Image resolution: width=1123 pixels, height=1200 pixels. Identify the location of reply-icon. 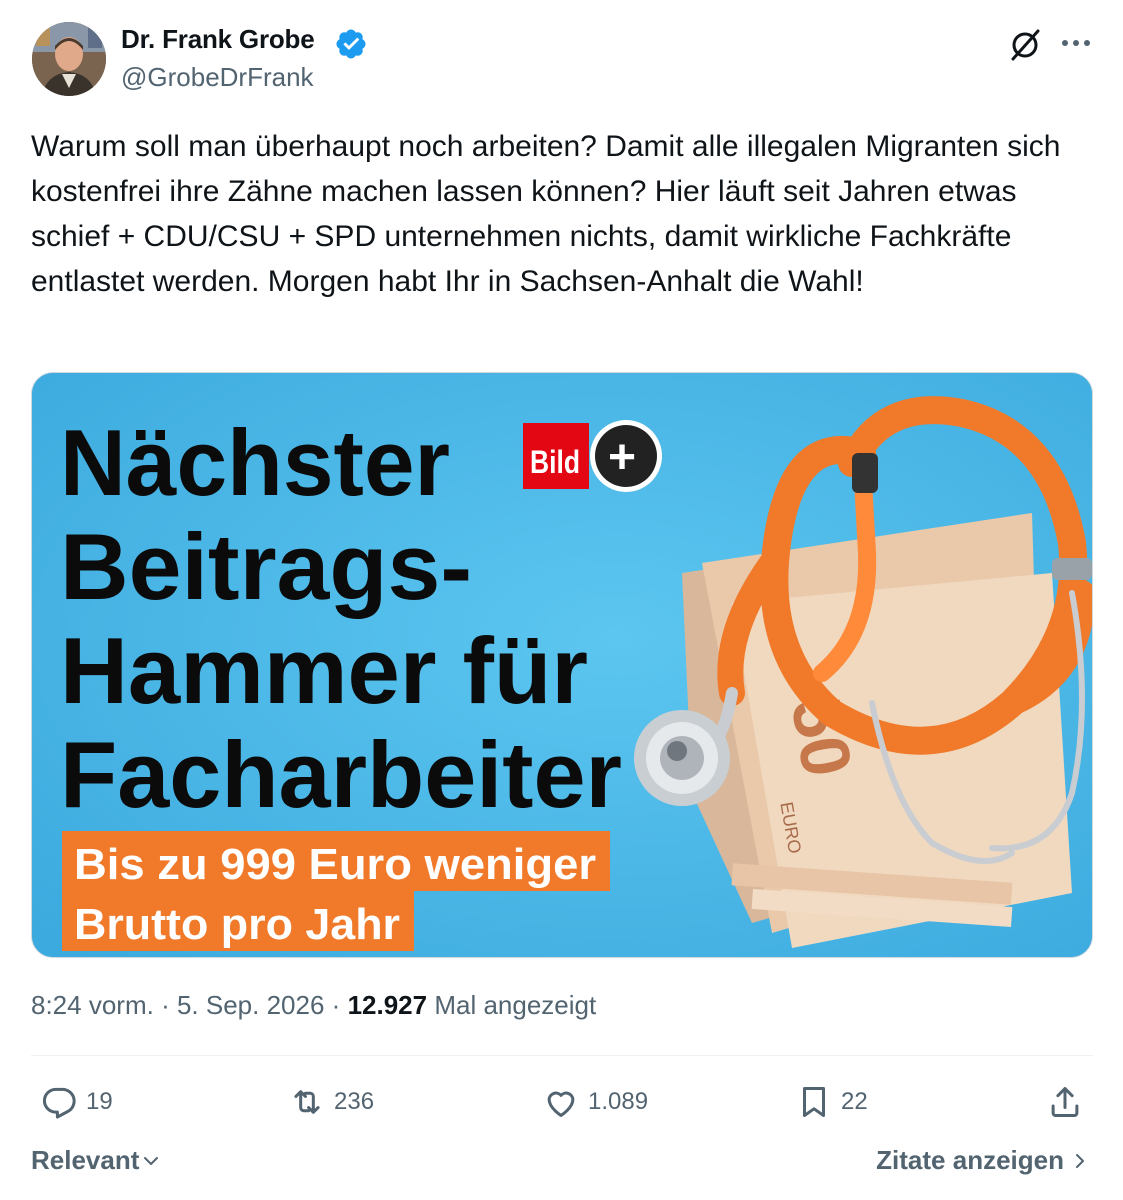
(59, 1103).